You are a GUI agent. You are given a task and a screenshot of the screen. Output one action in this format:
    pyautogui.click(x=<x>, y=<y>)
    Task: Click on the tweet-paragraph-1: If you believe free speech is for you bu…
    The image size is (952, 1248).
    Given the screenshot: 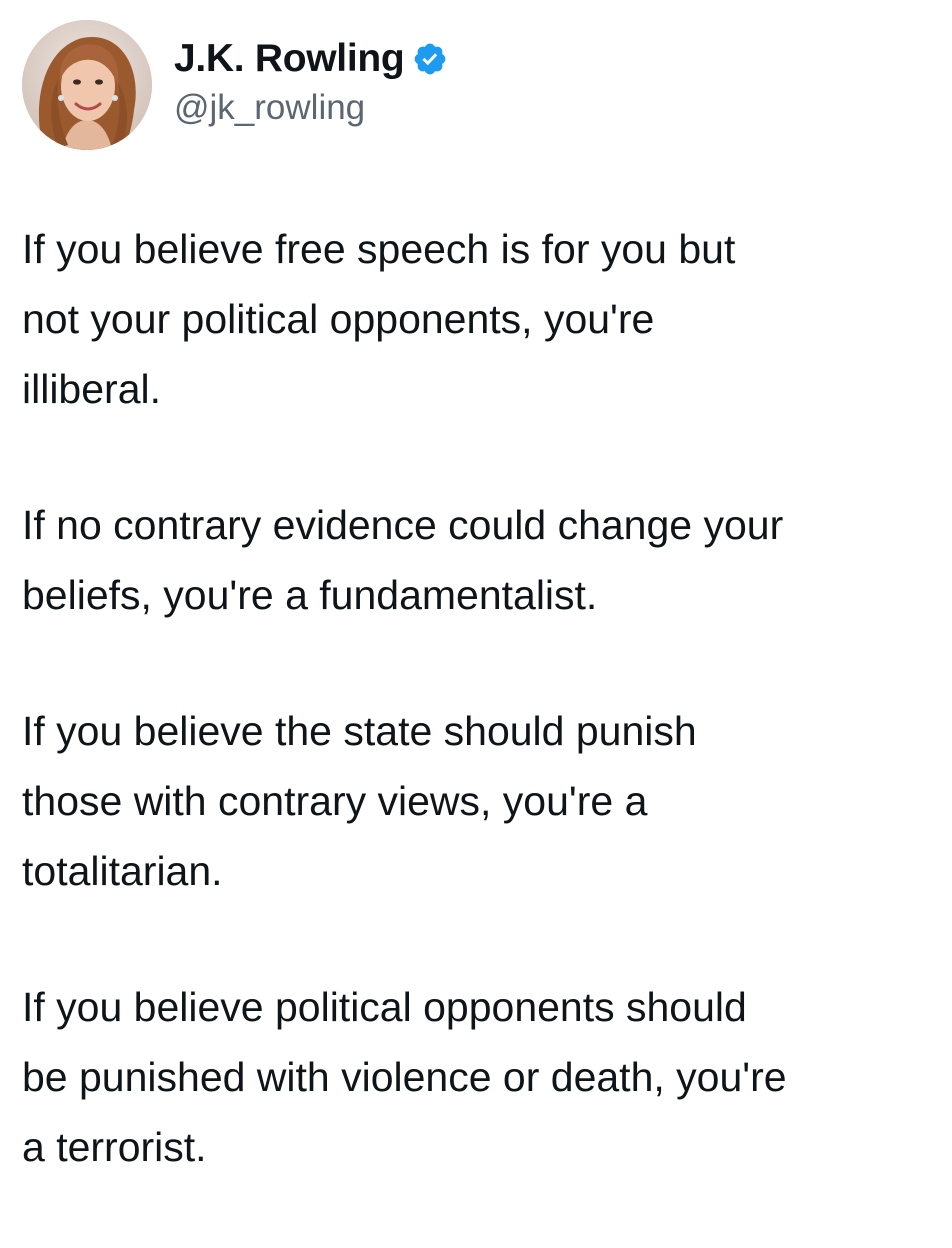 What is the action you would take?
    pyautogui.click(x=379, y=319)
    